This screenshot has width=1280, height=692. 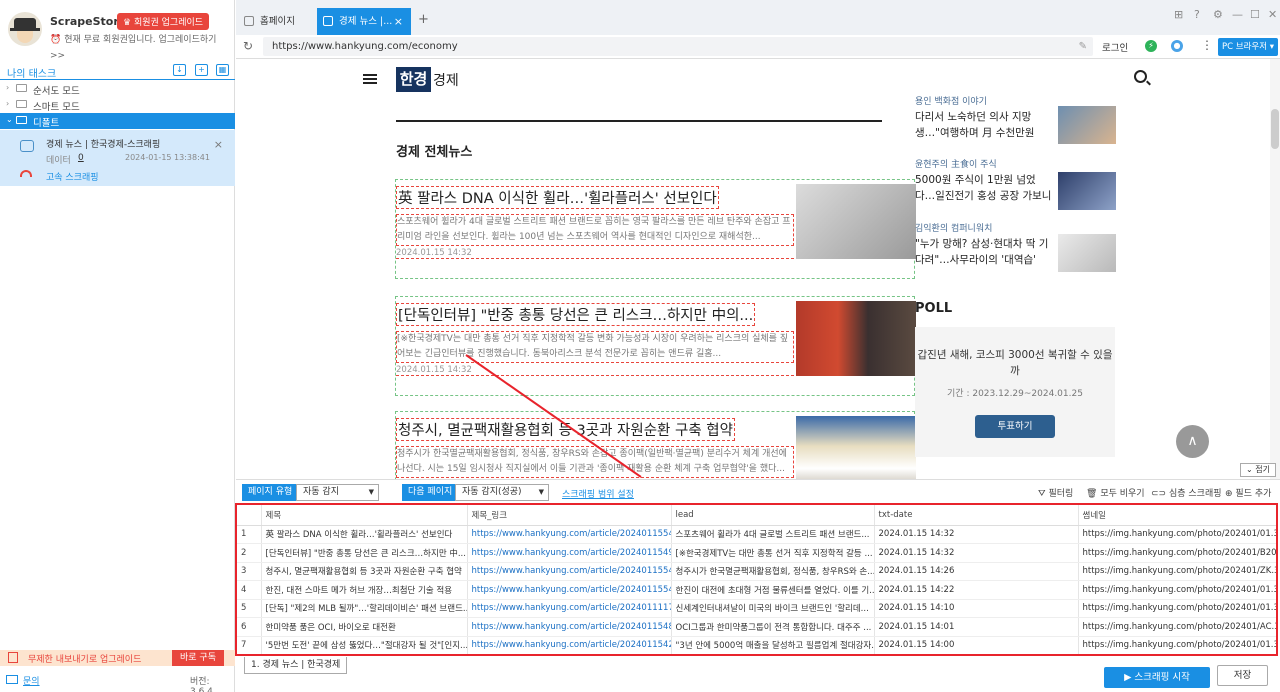 What do you see at coordinates (976, 590) in the screenshot?
I see `cell-date: 2024.01.15 14:22` at bounding box center [976, 590].